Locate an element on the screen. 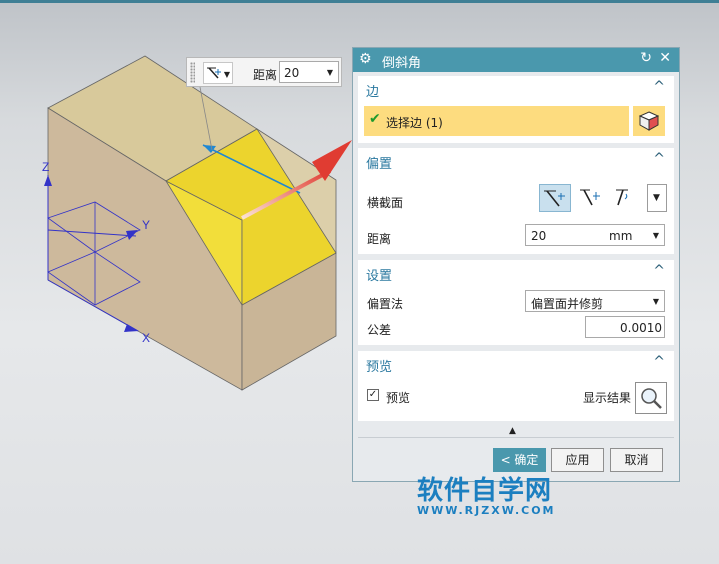 This screenshot has width=719, height=564. asymmetric-offset-button is located at coordinates (591, 198).